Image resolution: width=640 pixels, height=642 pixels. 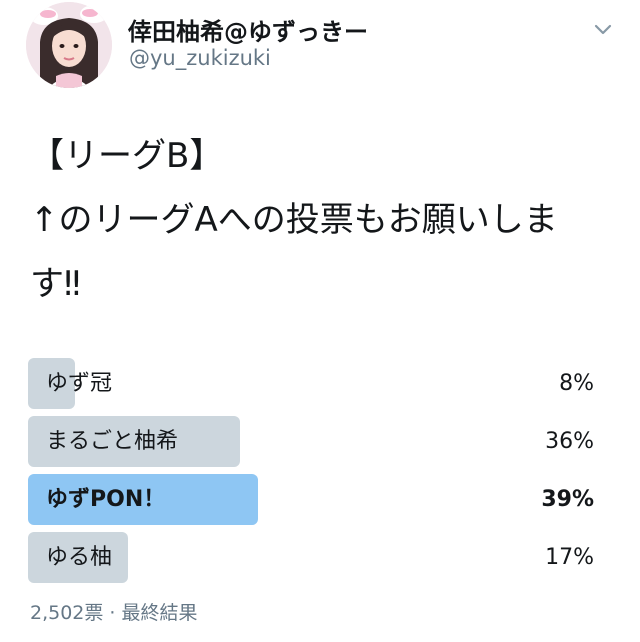 What do you see at coordinates (248, 29) in the screenshot?
I see `display-name: 倖田柚希@ゆずっきー` at bounding box center [248, 29].